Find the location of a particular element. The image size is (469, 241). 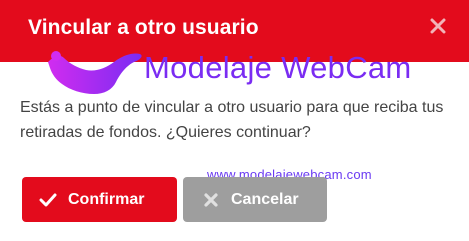

confirm-button: Confirmar is located at coordinates (99, 199).